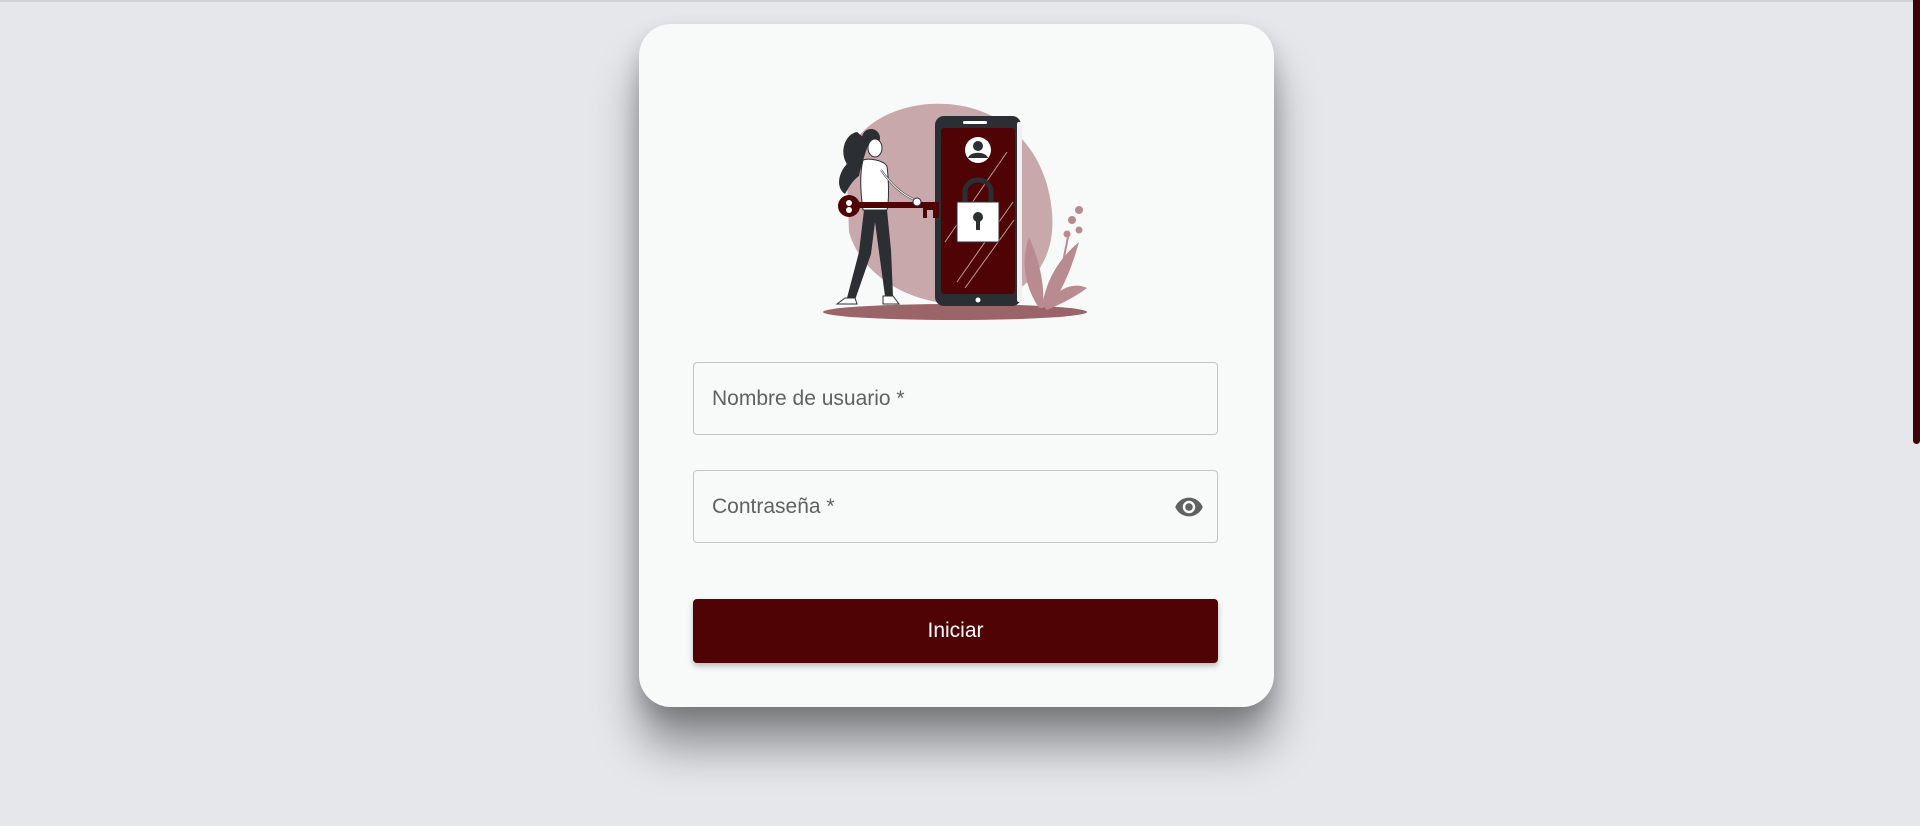 The width and height of the screenshot is (1920, 826). I want to click on password-input, so click(955, 506).